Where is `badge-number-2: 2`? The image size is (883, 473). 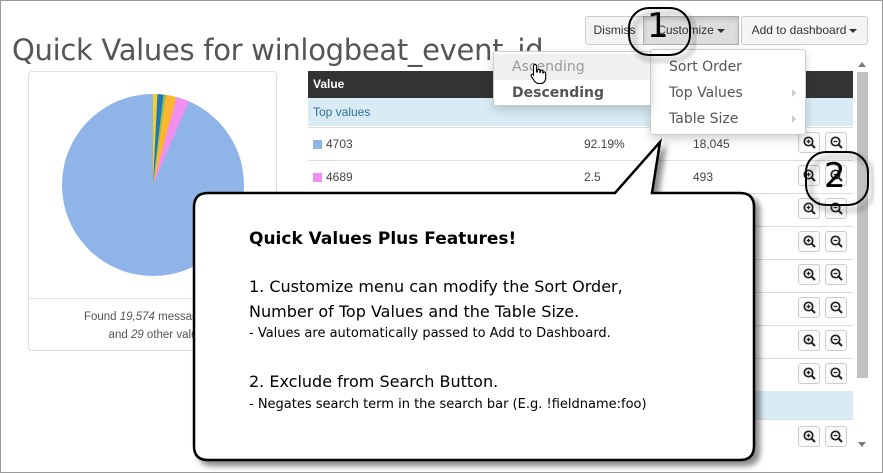 badge-number-2: 2 is located at coordinates (835, 176).